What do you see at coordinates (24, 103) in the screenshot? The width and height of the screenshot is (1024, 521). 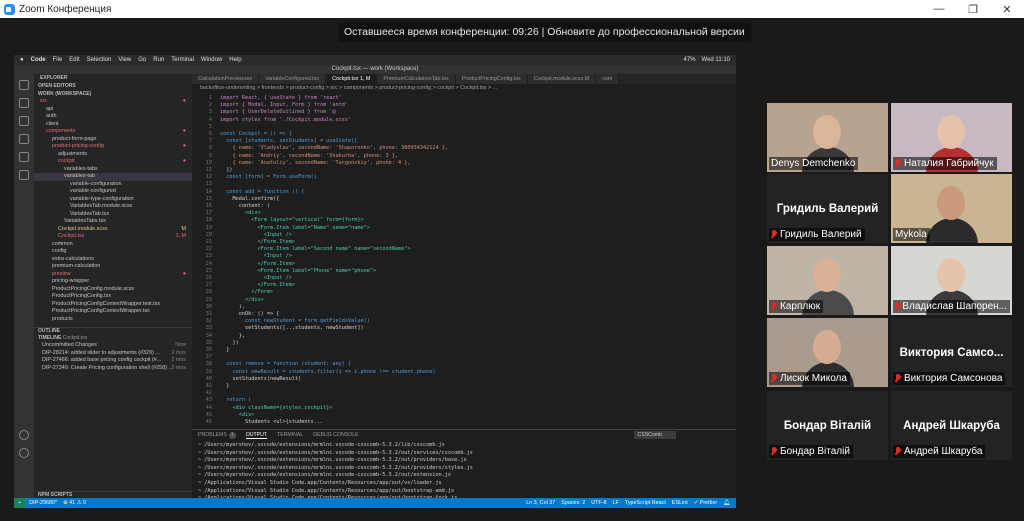 I see `search-icon` at bounding box center [24, 103].